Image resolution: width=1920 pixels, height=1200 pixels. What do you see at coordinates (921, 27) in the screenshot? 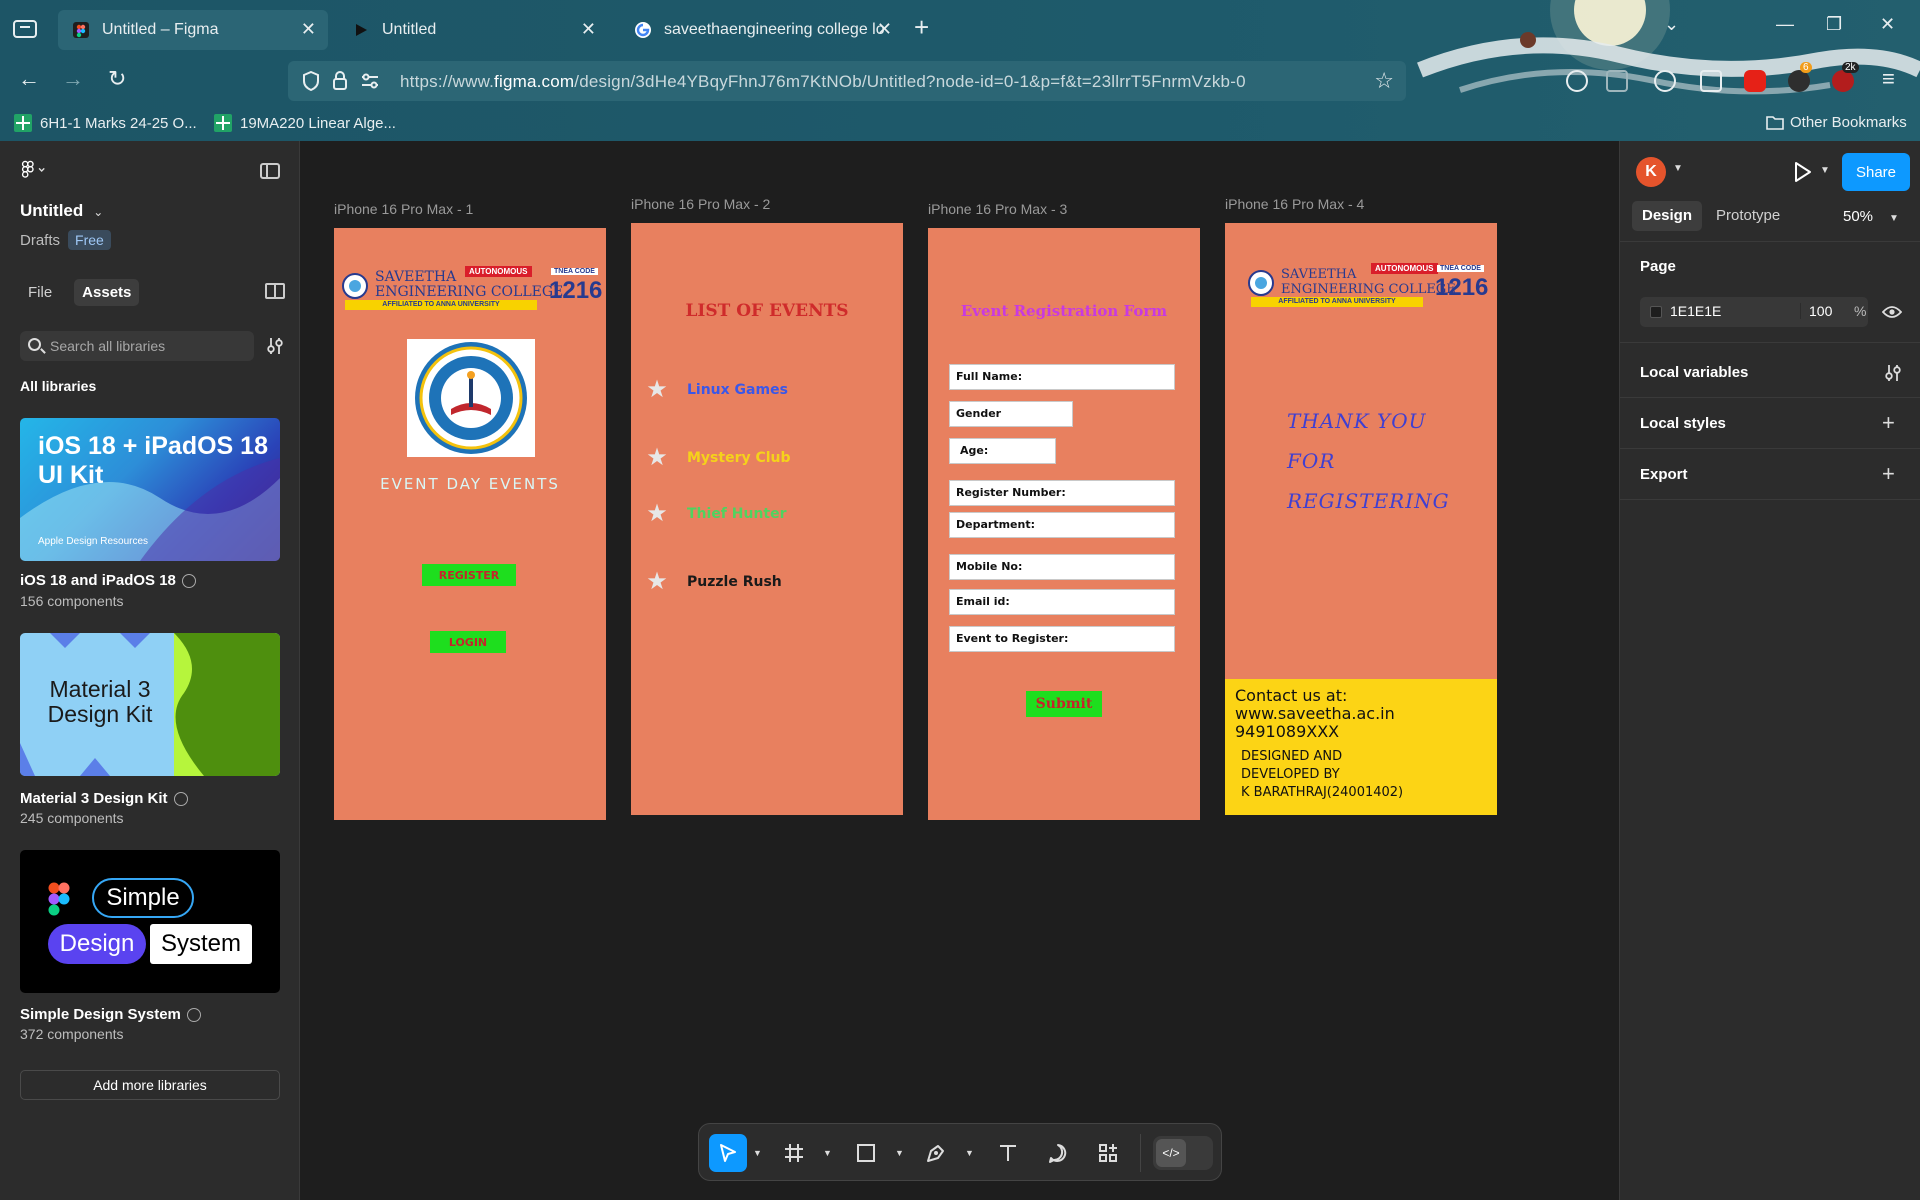
I see `new-tab-icon: +` at bounding box center [921, 27].